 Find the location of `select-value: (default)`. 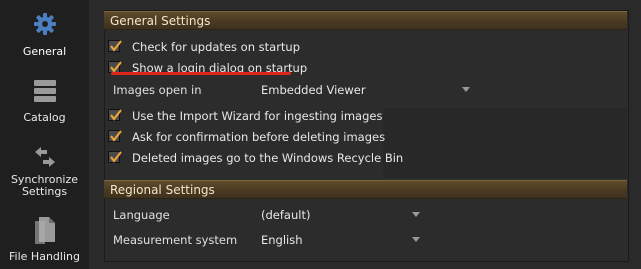

select-value: (default) is located at coordinates (286, 215).